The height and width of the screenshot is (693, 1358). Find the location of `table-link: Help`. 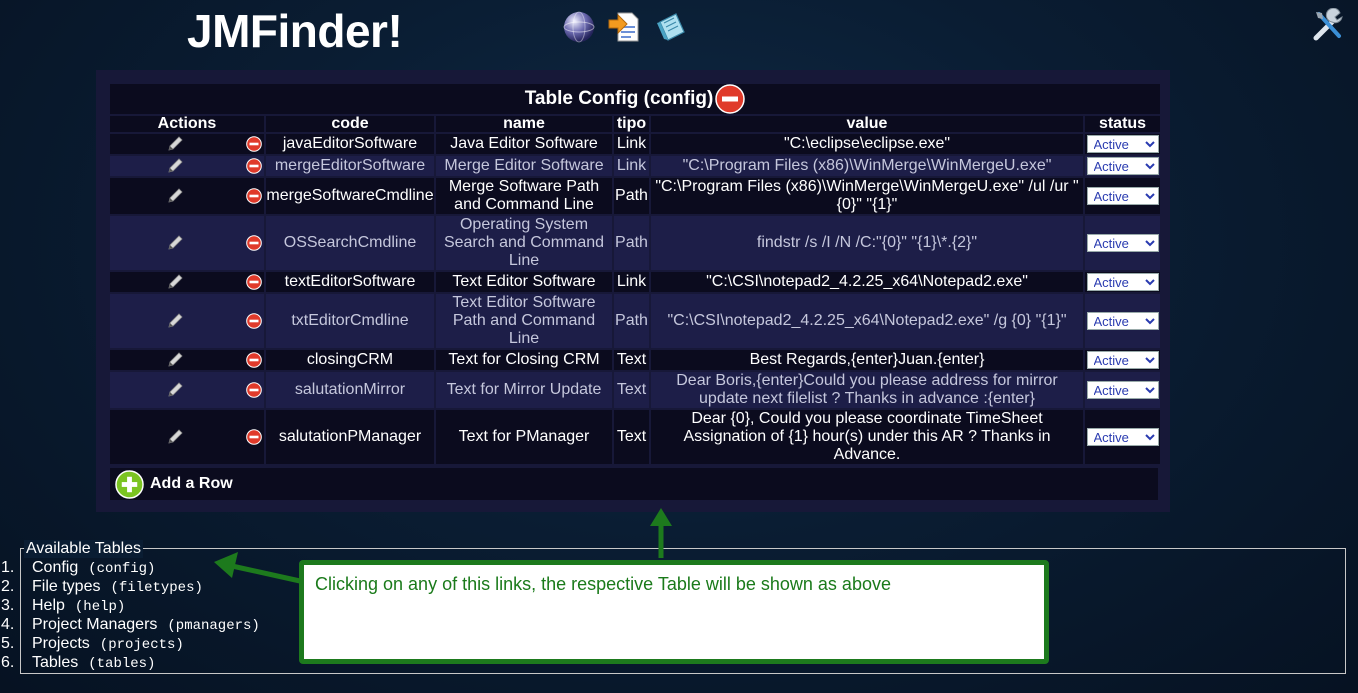

table-link: Help is located at coordinates (48, 605).